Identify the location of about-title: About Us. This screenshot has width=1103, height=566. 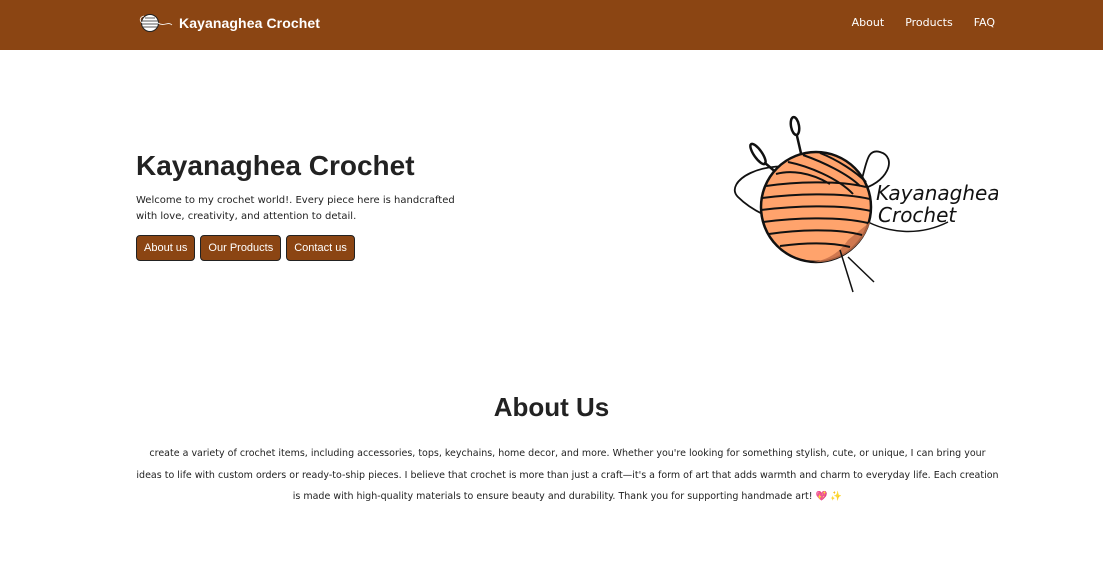
(551, 407).